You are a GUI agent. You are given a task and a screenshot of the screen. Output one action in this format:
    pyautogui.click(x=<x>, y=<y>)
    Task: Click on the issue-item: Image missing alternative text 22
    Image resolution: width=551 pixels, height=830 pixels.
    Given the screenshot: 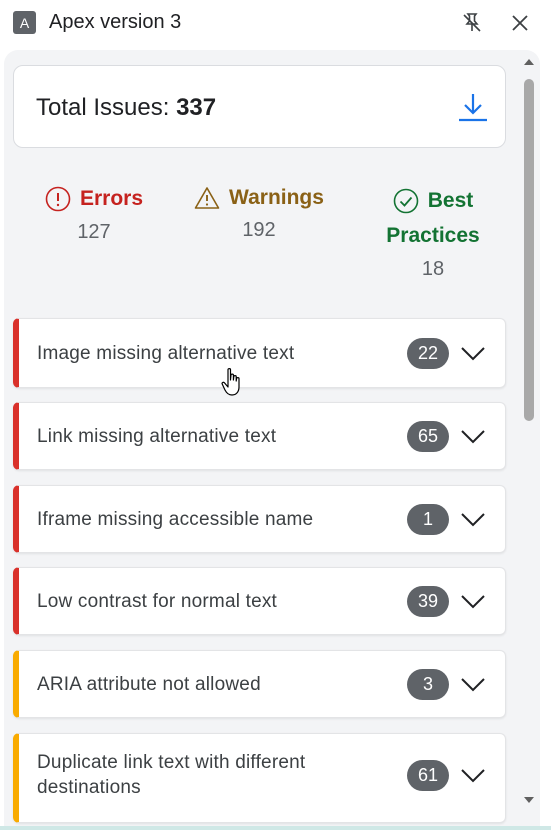 What is the action you would take?
    pyautogui.click(x=259, y=353)
    